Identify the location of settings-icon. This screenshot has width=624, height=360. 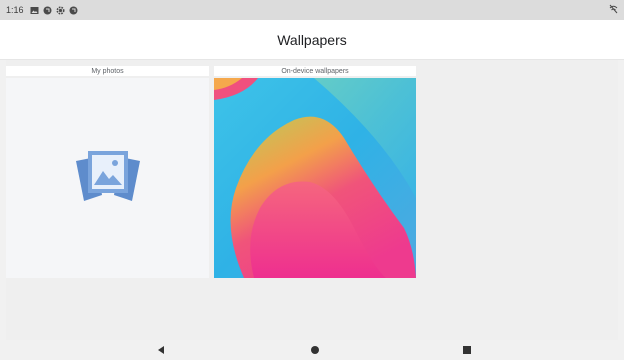
(60, 10).